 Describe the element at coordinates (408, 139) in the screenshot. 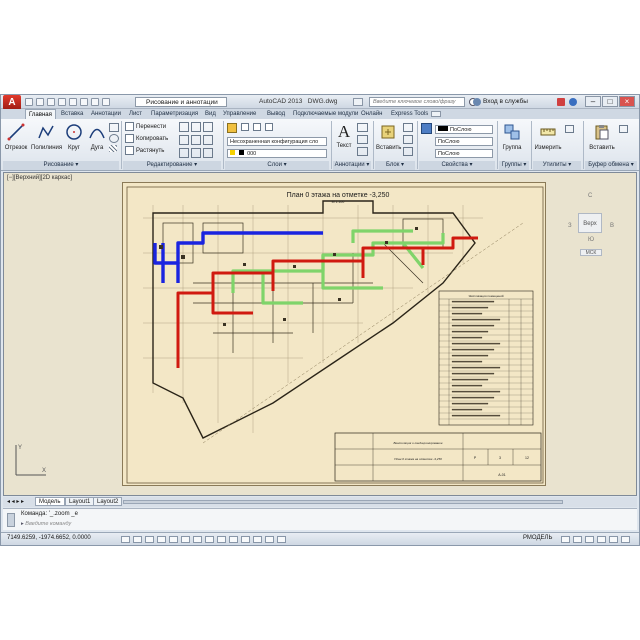

I see `edit-block-icon` at that location.